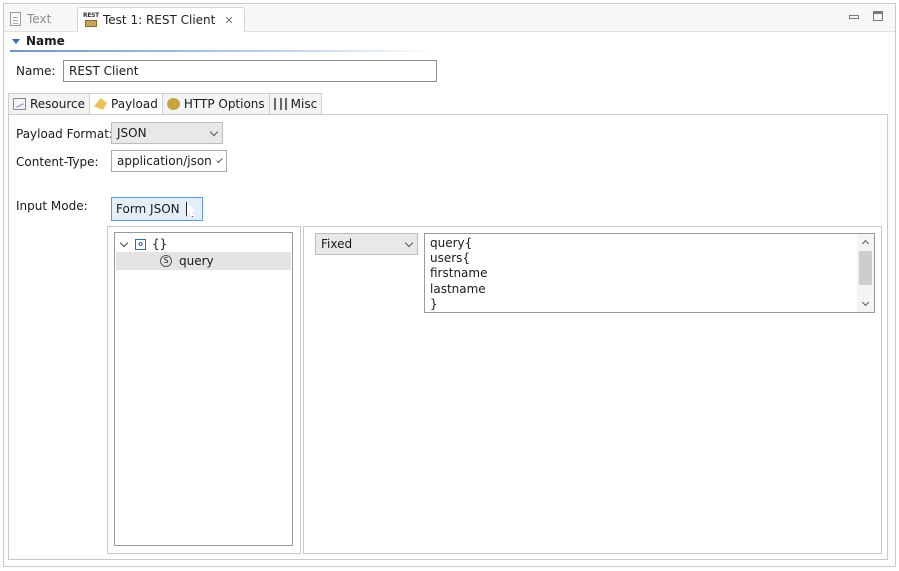 The height and width of the screenshot is (571, 899). I want to click on content-type-select: application/json, so click(169, 161).